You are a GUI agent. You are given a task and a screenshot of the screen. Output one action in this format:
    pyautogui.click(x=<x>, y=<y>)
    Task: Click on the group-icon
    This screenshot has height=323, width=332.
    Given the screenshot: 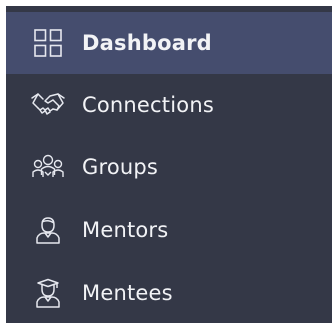 What is the action you would take?
    pyautogui.click(x=48, y=167)
    